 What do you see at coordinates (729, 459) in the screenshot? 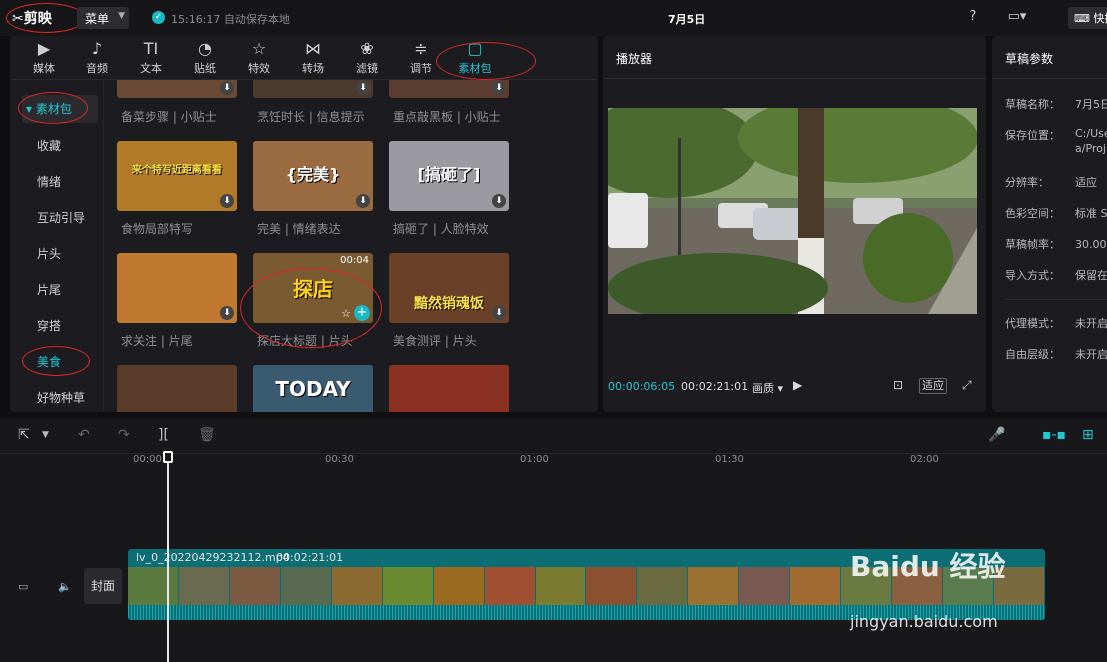
I see `ruler-tick: 01:30` at bounding box center [729, 459].